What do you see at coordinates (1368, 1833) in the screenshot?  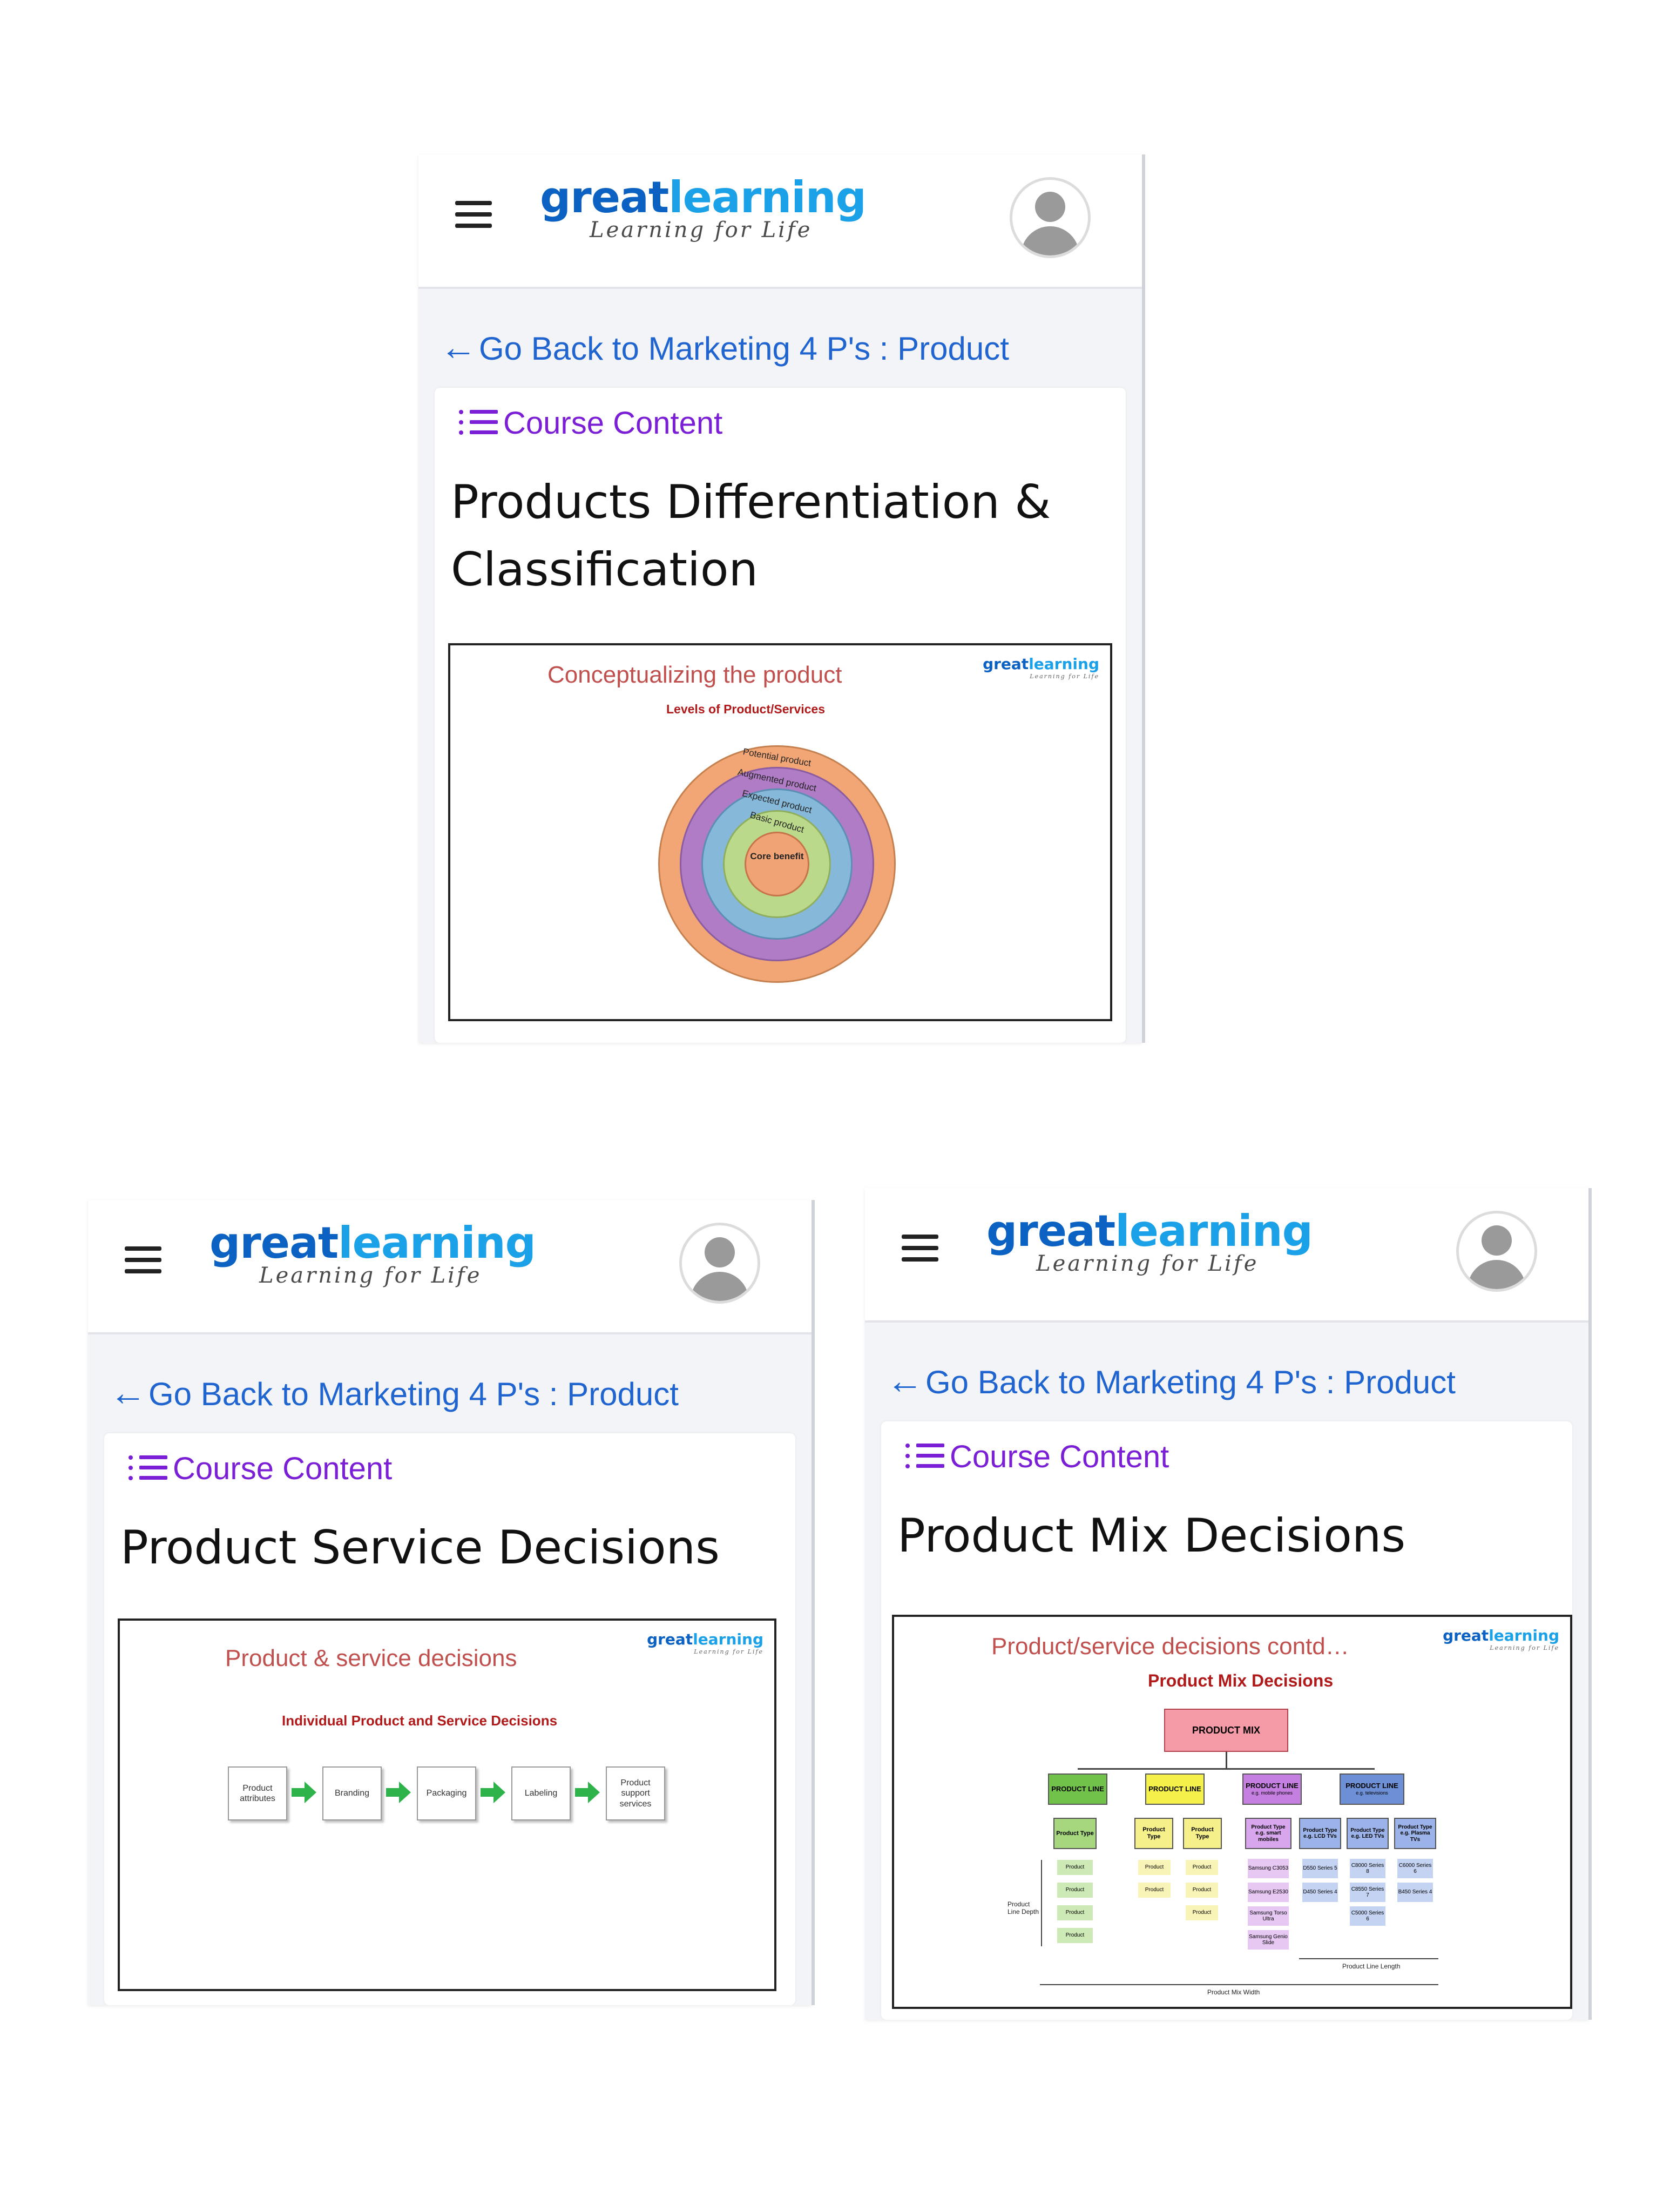 I see `product-type-box: Product Type e.g. LED TVs` at bounding box center [1368, 1833].